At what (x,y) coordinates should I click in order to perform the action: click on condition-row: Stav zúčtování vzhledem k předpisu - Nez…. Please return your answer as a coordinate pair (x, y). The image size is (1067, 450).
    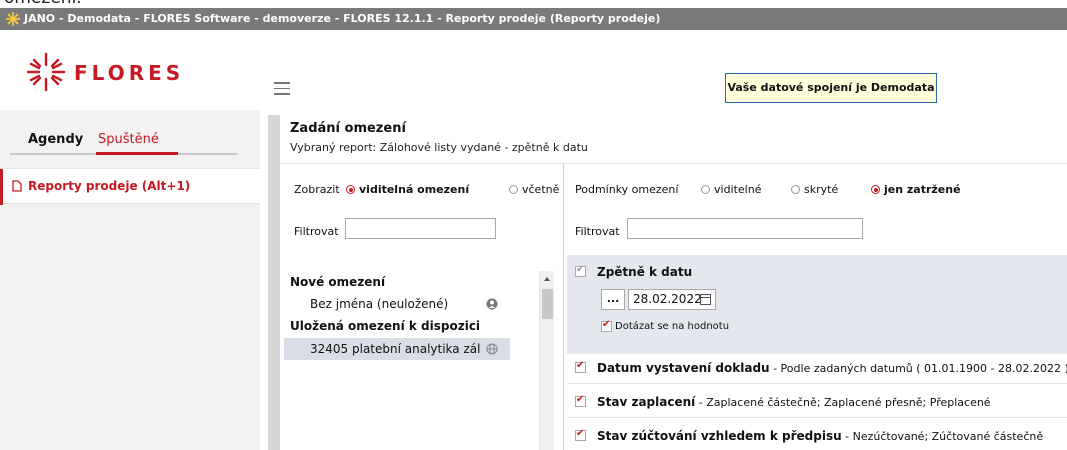
    Looking at the image, I should click on (820, 436).